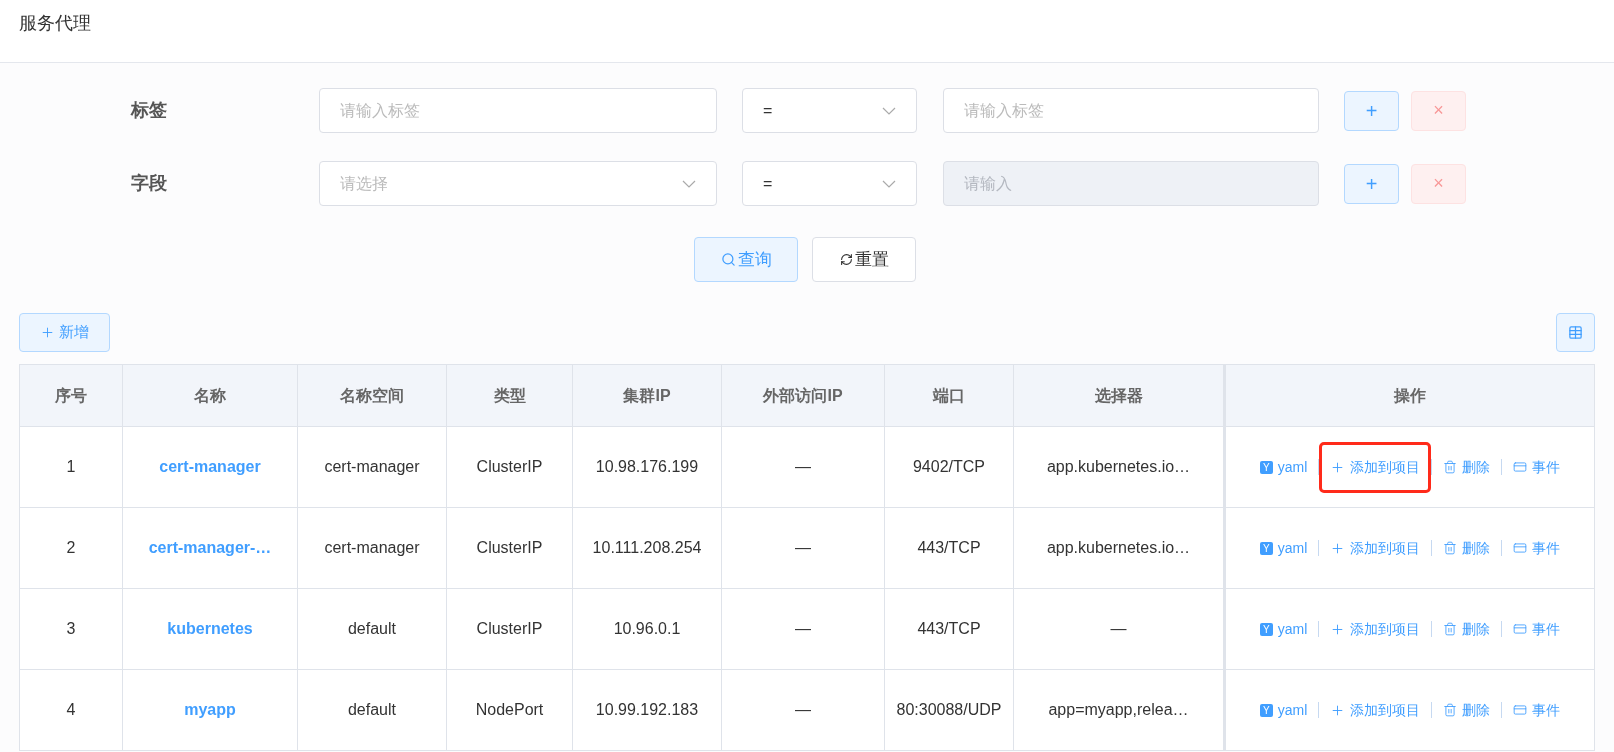 The width and height of the screenshot is (1614, 752). I want to click on refresh-icon, so click(846, 259).